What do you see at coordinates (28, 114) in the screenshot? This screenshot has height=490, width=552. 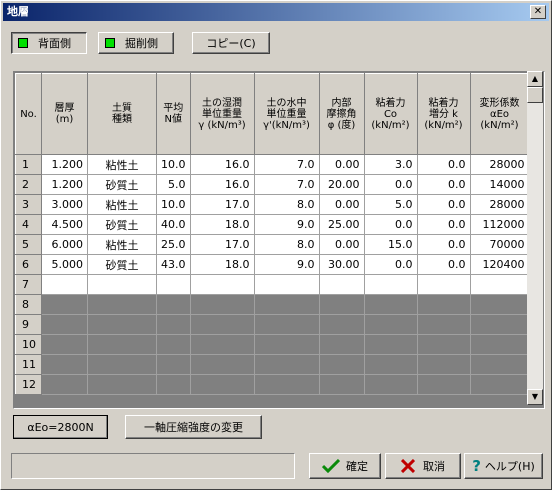 I see `col-header-no: No.` at bounding box center [28, 114].